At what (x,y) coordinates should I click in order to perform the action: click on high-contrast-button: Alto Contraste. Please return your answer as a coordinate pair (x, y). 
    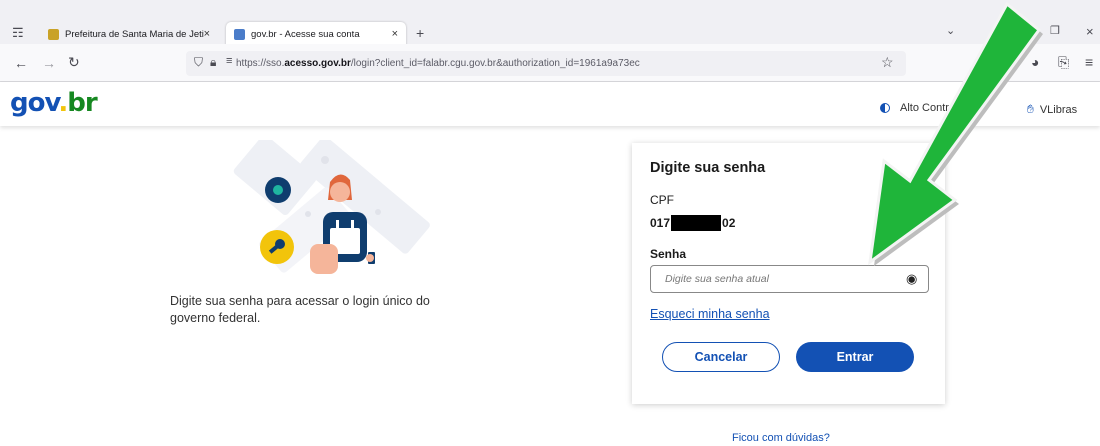
    Looking at the image, I should click on (925, 108).